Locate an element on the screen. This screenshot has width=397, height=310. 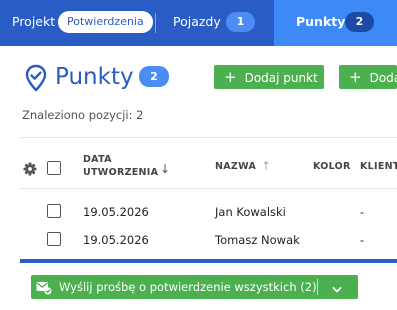
tab-punkty-badge: 2 is located at coordinates (359, 22).